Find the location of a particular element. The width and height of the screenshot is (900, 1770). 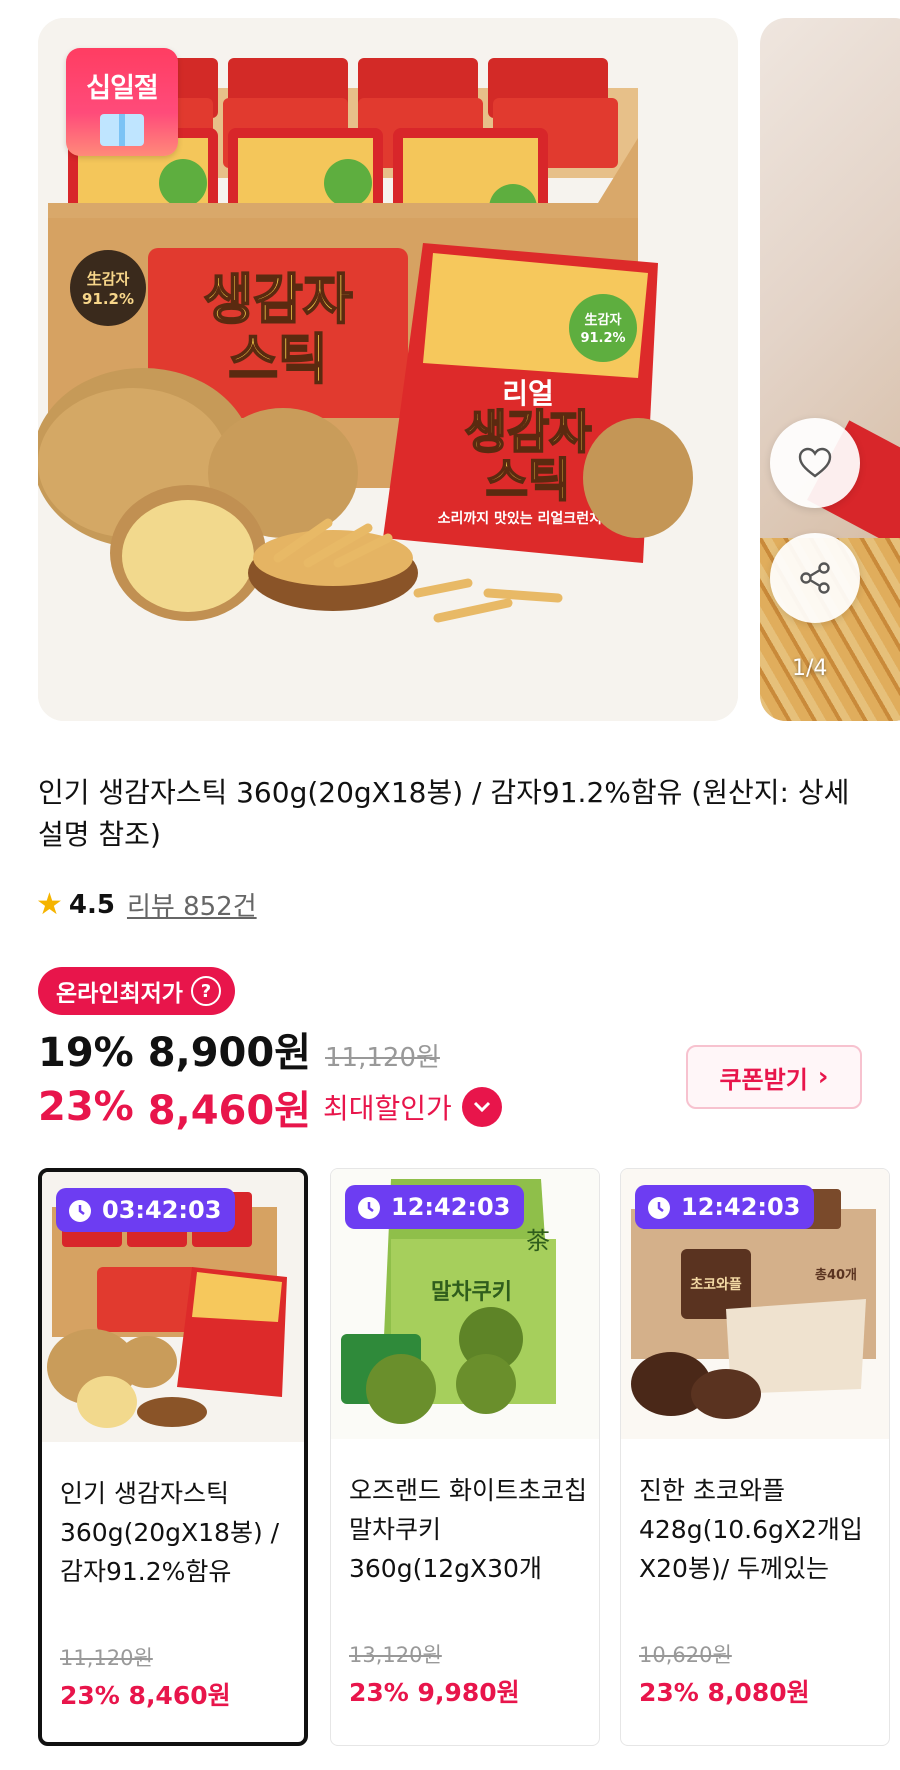

deal-name: 진한 초코와플 428g(10.6gX2개입X20봉)/ 두께있는 is located at coordinates (751, 1529).